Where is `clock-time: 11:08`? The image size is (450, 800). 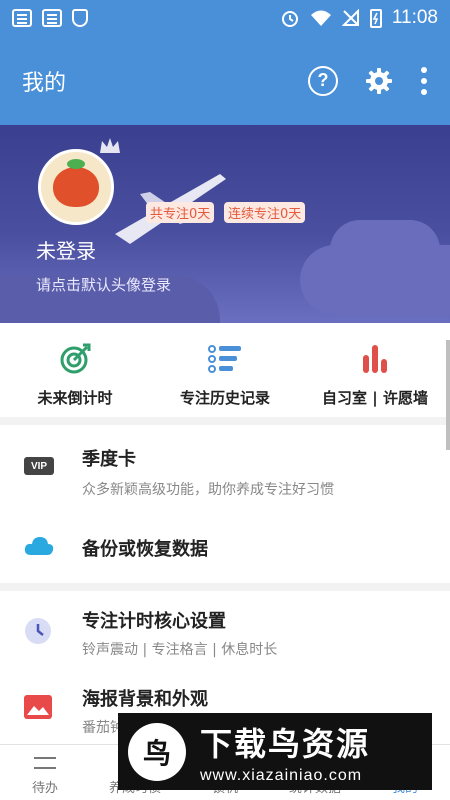
clock-time: 11:08 is located at coordinates (414, 17).